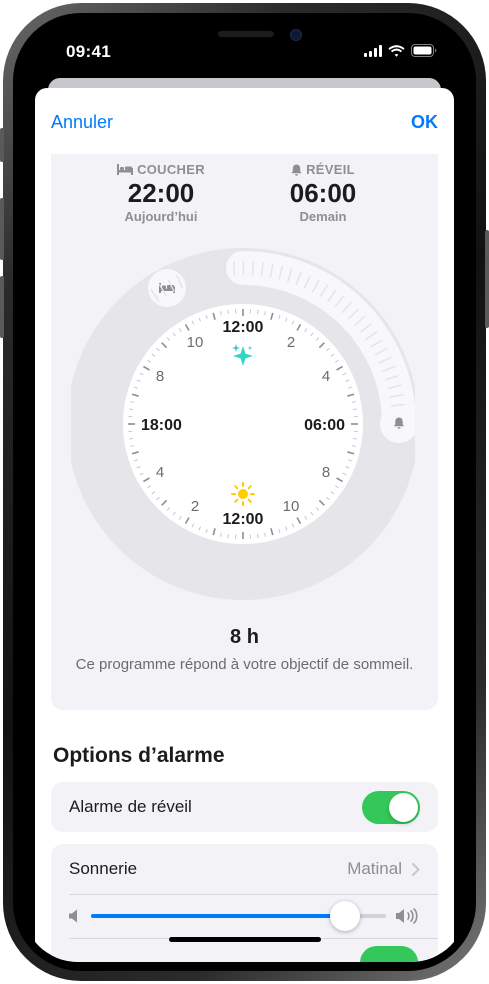  I want to click on volume-slider-thumb, so click(344, 916).